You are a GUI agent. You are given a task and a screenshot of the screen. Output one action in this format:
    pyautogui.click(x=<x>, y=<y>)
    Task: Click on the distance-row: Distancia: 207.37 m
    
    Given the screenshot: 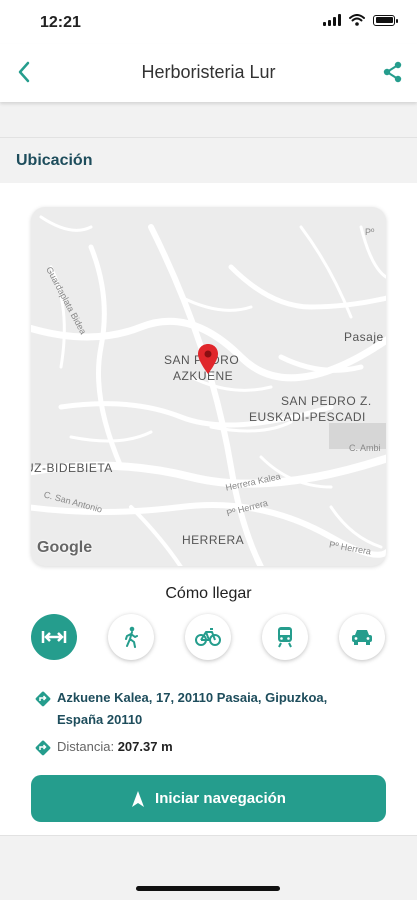 What is the action you would take?
    pyautogui.click(x=104, y=747)
    